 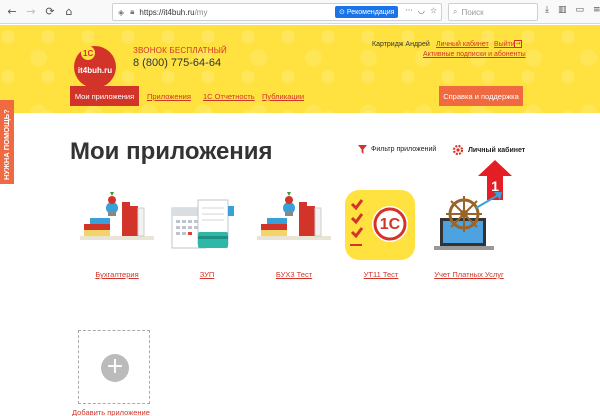 I want to click on more-actions-icon: ···, so click(x=409, y=10).